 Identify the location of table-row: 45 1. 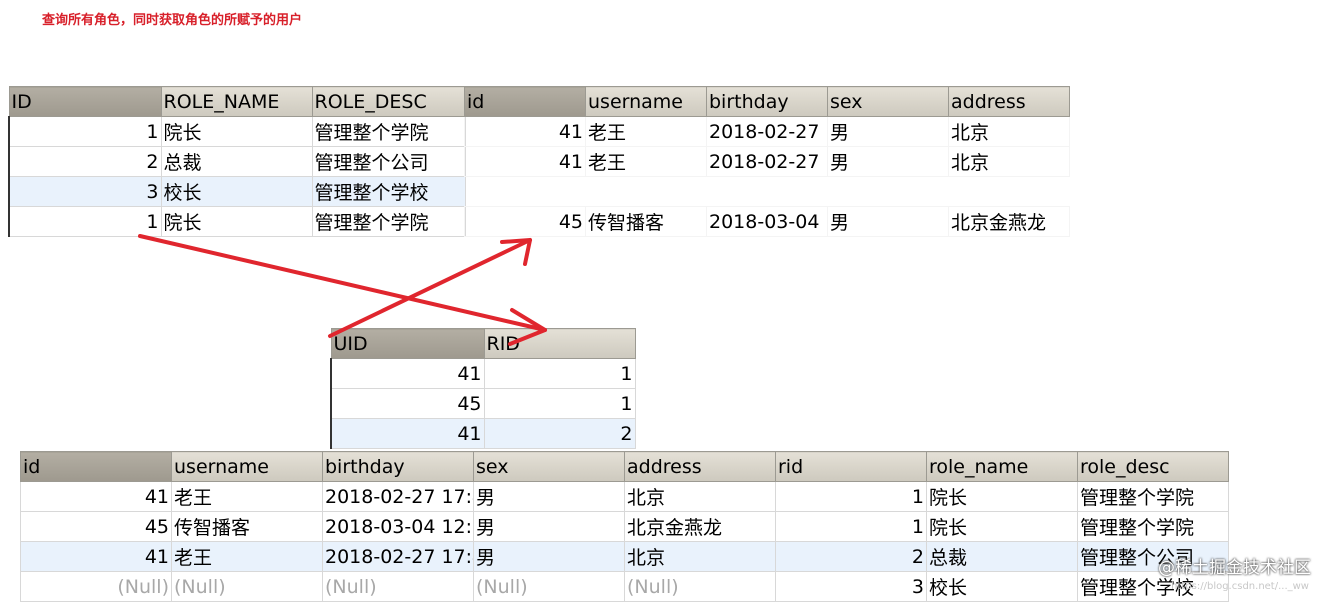
(483, 403).